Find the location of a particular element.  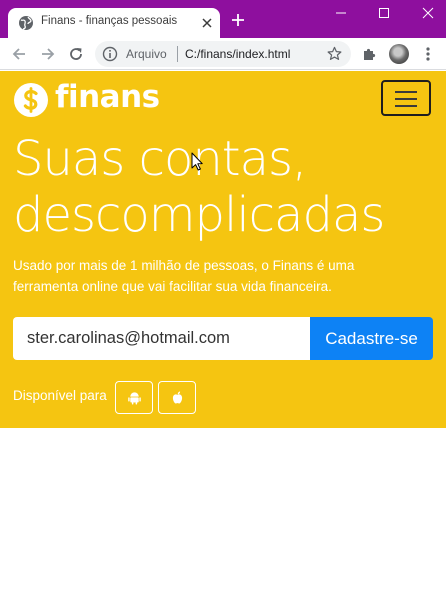

android-button is located at coordinates (134, 397).